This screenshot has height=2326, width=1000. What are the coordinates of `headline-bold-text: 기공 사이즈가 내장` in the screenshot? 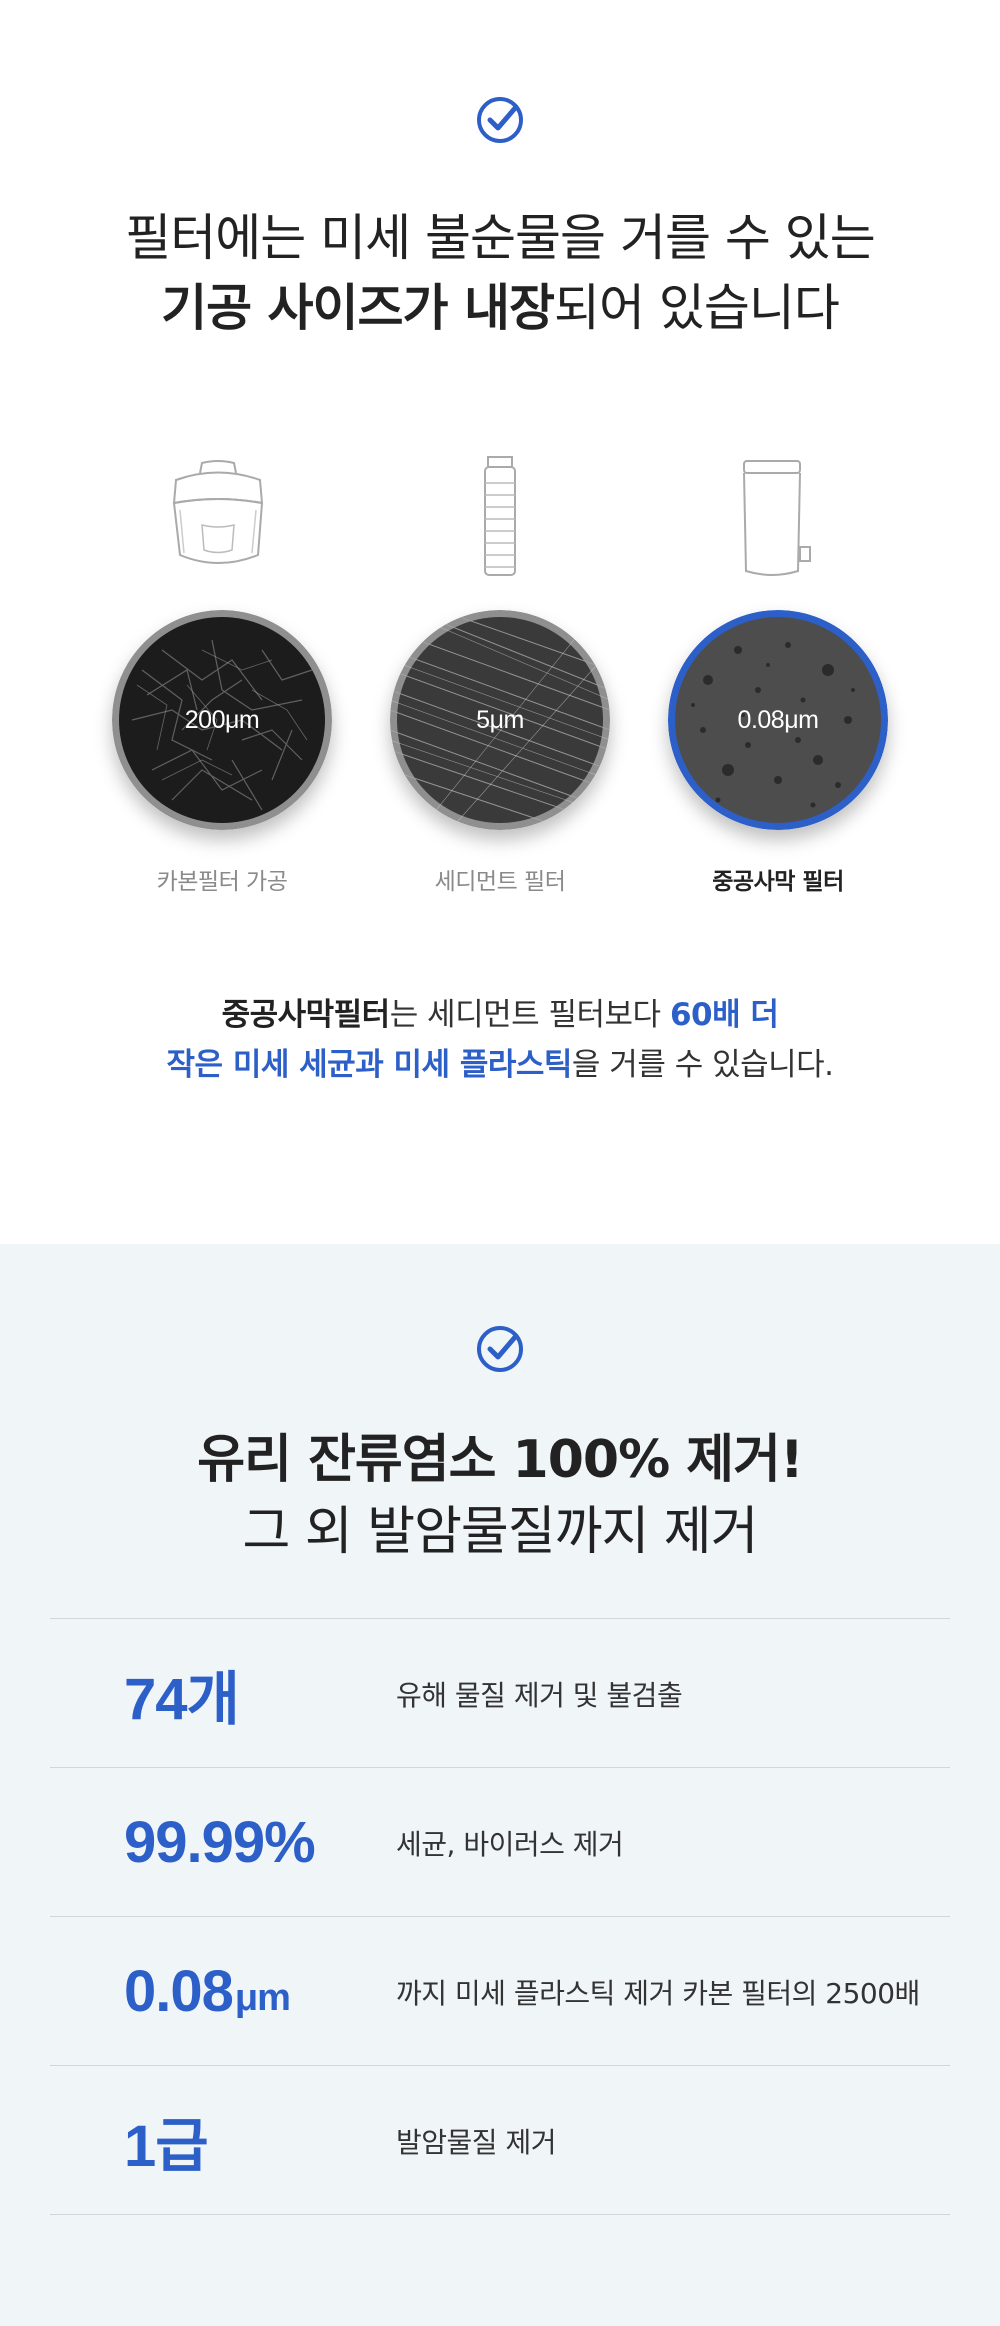 It's located at (358, 308).